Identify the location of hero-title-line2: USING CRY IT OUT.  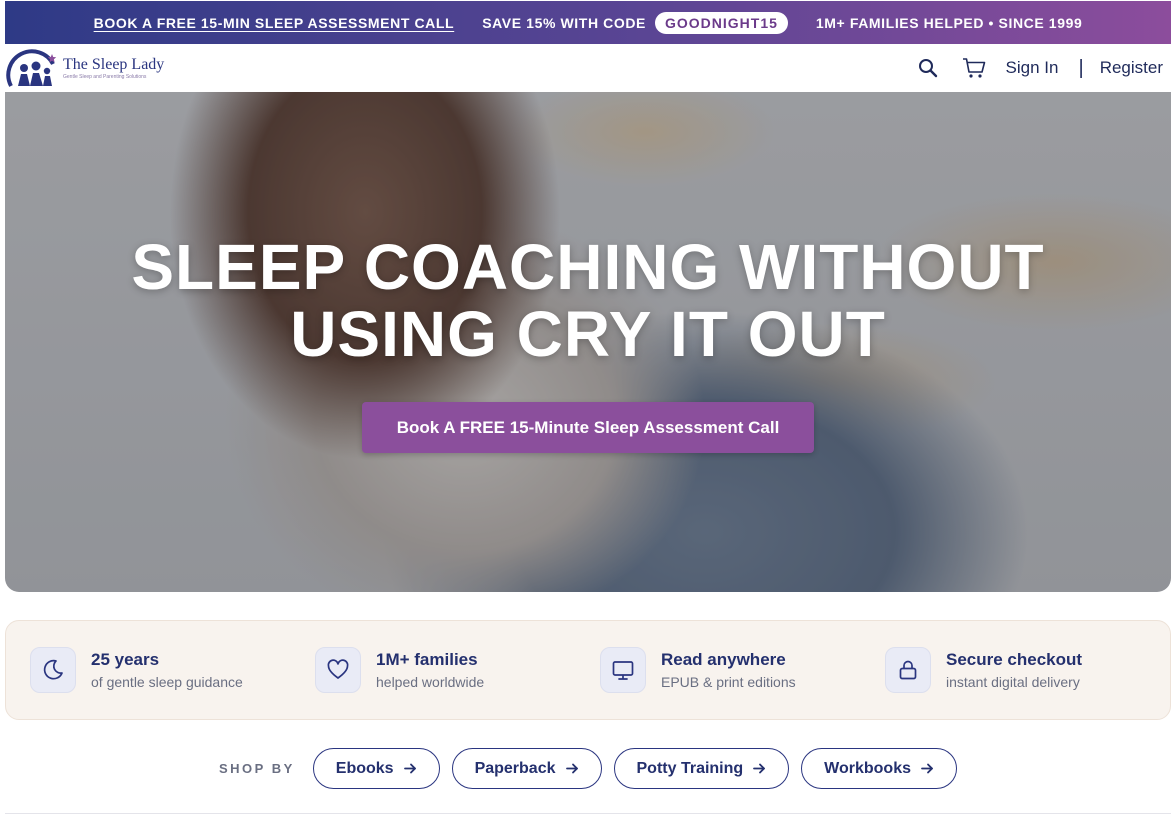
(588, 334).